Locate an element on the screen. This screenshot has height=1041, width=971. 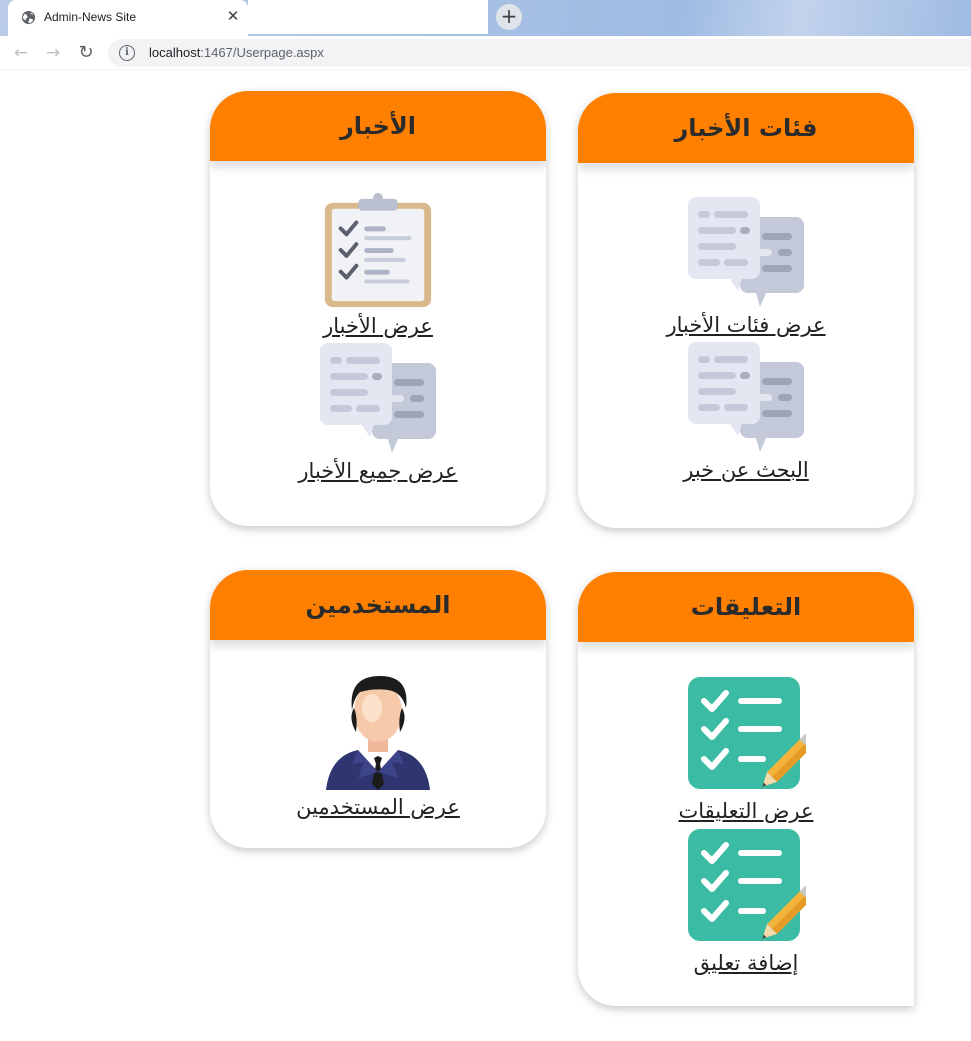
url-text: localhost:1467/Userpage.aspx is located at coordinates (236, 52).